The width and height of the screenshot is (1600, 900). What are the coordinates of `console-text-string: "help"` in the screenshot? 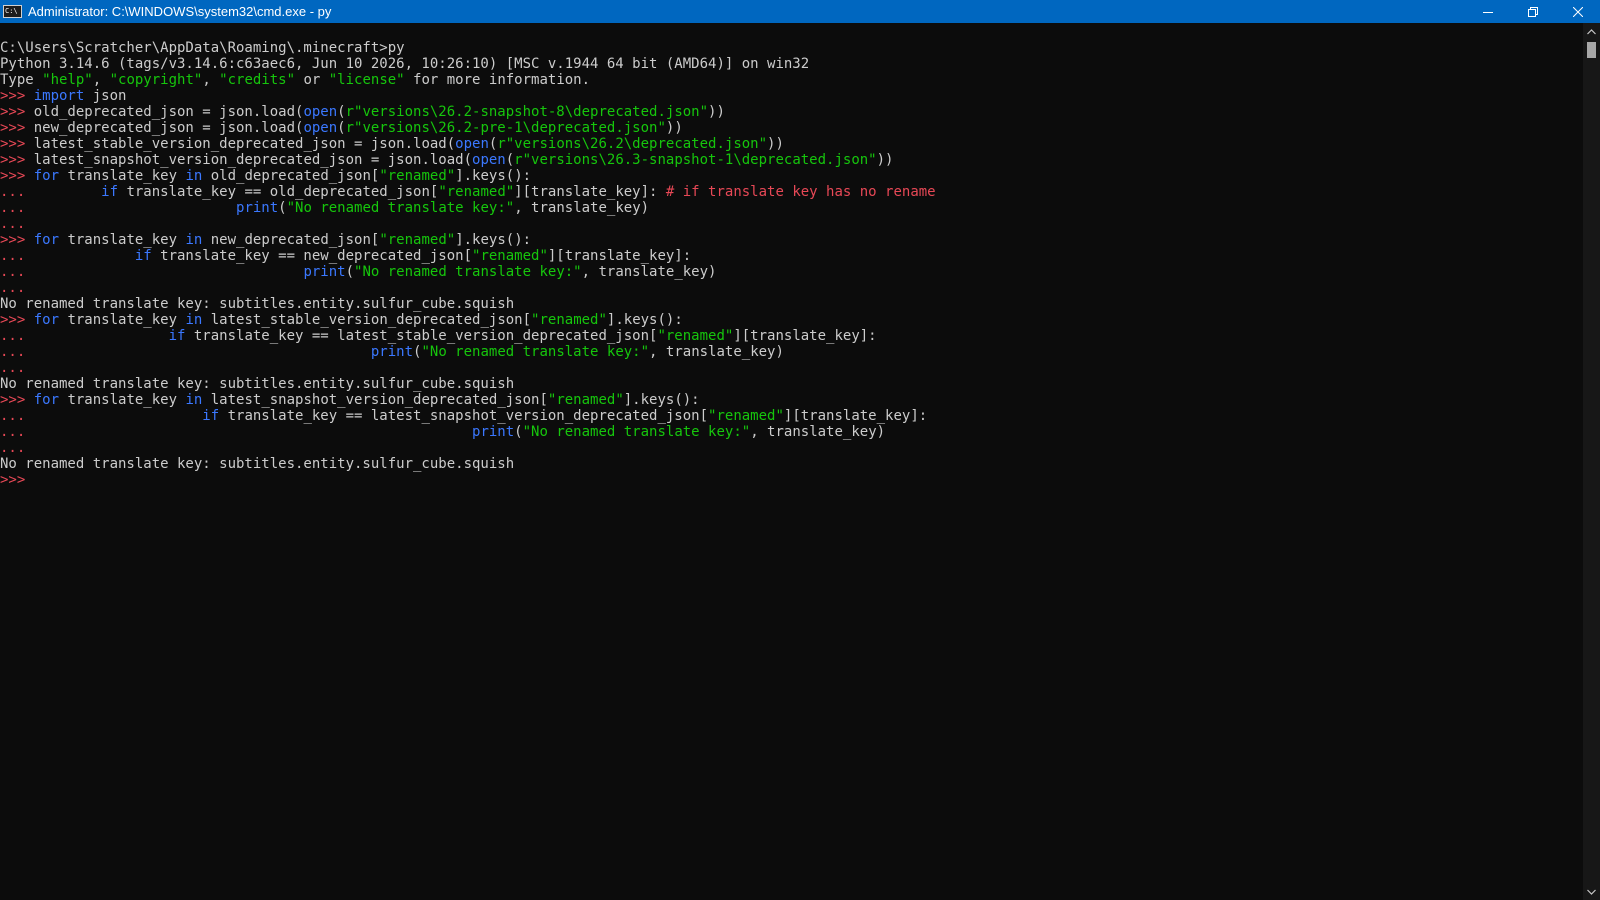 It's located at (67, 80).